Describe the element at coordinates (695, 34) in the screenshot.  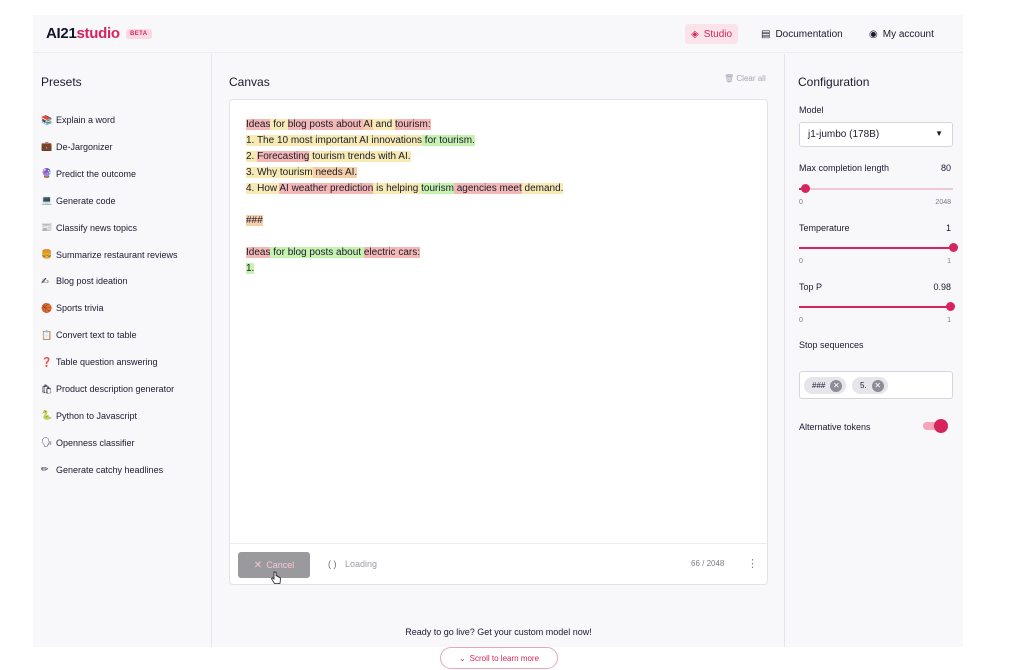
I see `cube-icon: ◈` at that location.